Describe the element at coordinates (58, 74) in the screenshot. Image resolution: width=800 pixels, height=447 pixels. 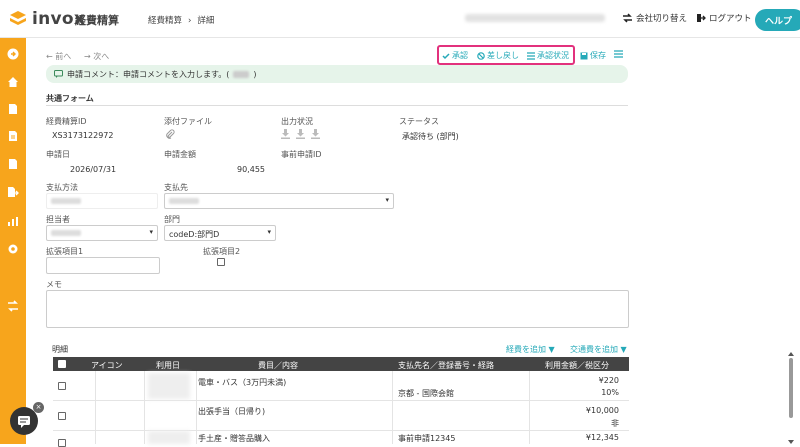
I see `comment-icon` at that location.